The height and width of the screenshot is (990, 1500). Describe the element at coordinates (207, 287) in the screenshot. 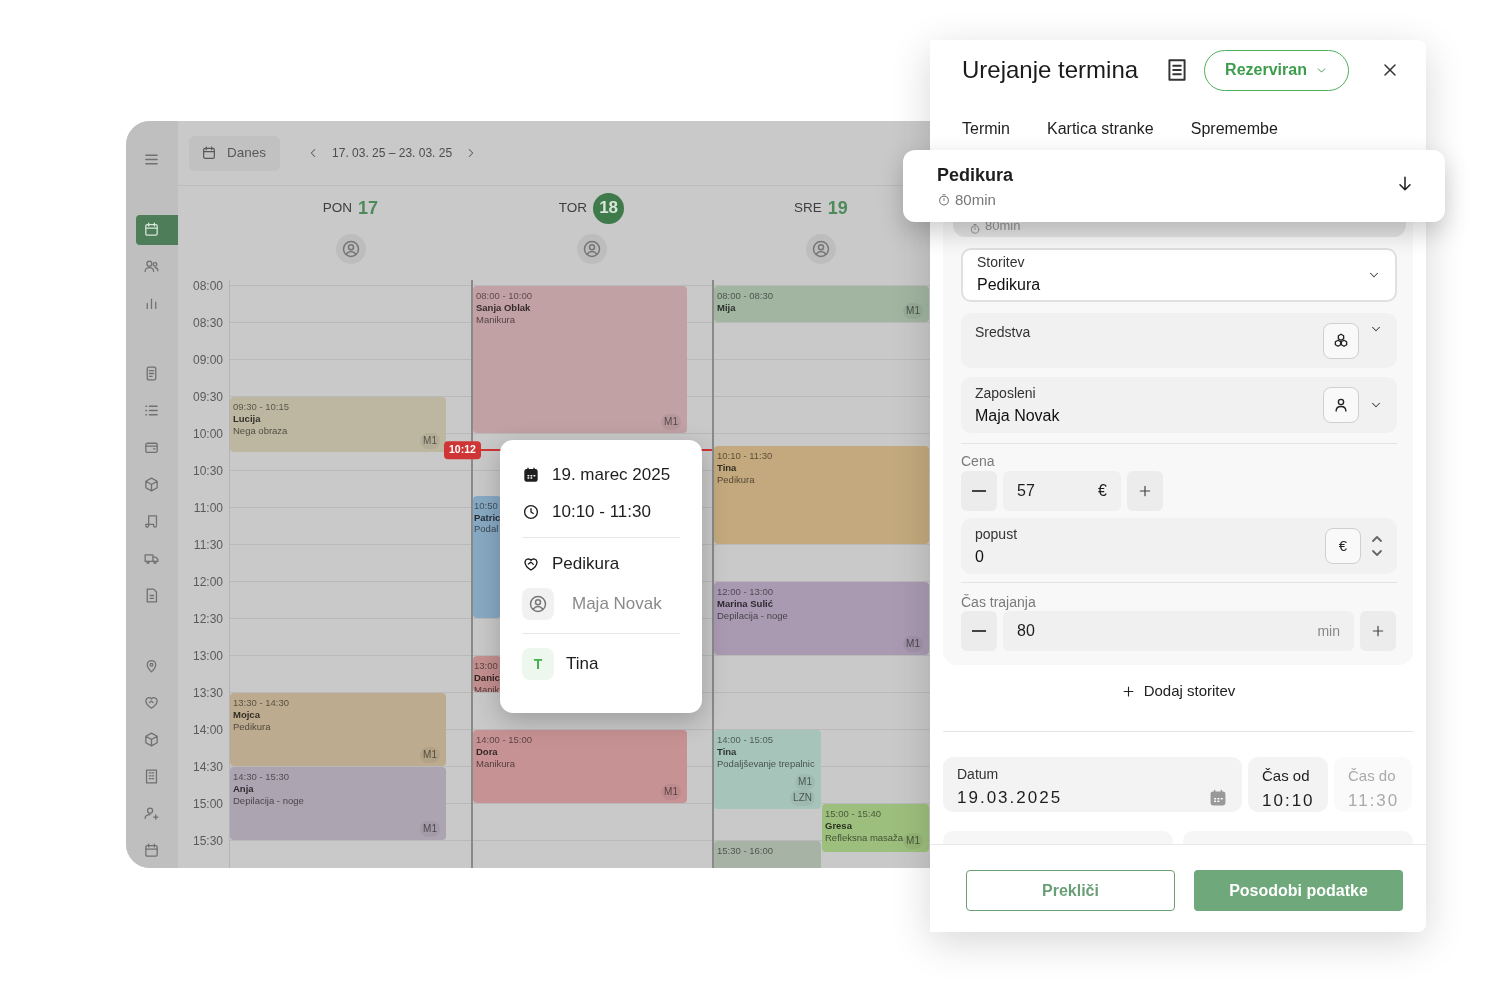

I see `time-label: 08:00` at that location.